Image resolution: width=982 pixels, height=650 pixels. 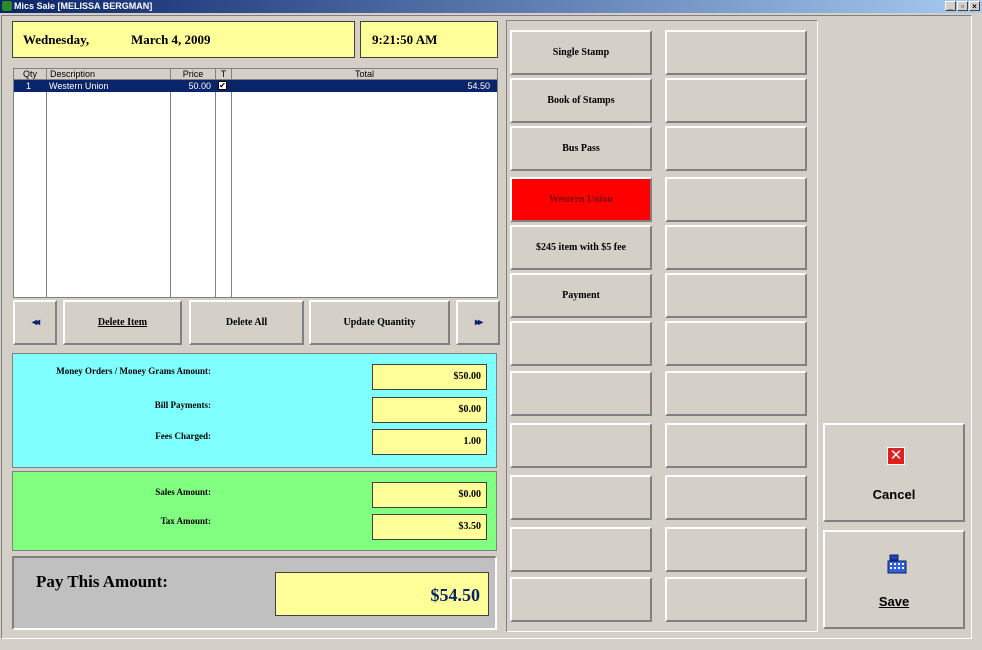 What do you see at coordinates (246, 322) in the screenshot?
I see `delete-all-button: Delete All` at bounding box center [246, 322].